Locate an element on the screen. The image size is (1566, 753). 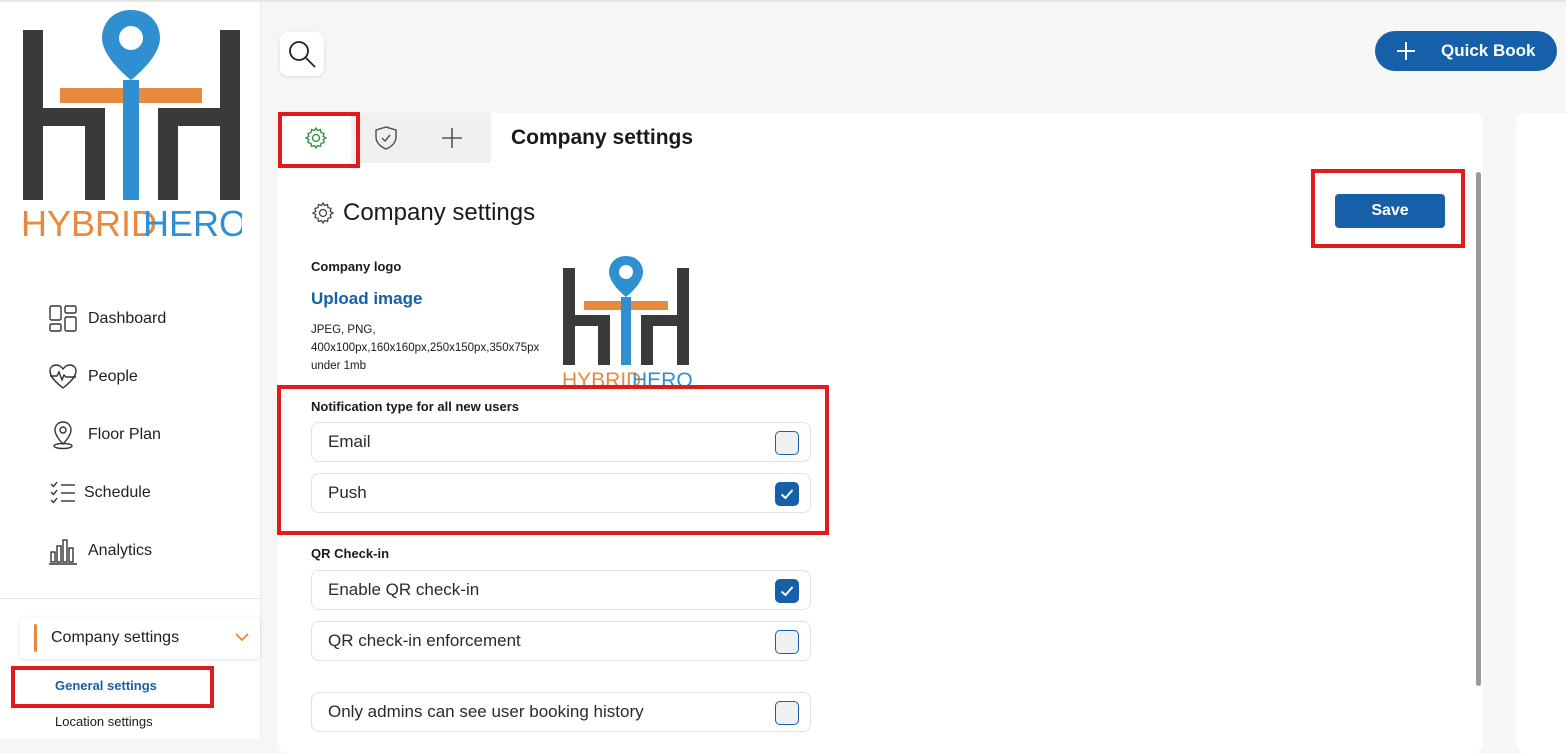
nav-schedule-label: Schedule is located at coordinates (117, 492).